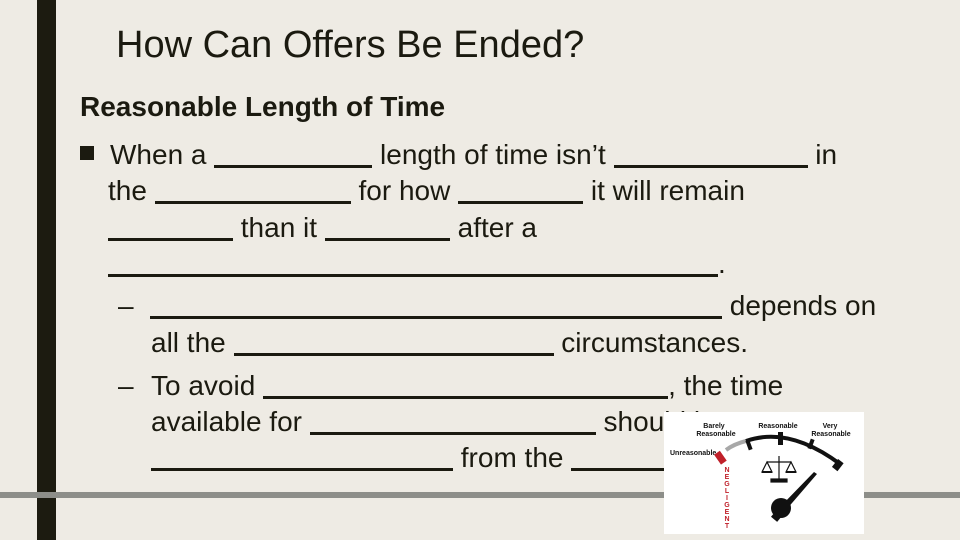 This screenshot has width=960, height=540. Describe the element at coordinates (350, 45) in the screenshot. I see `slide-title: How Can Offers Be Ended?` at that location.